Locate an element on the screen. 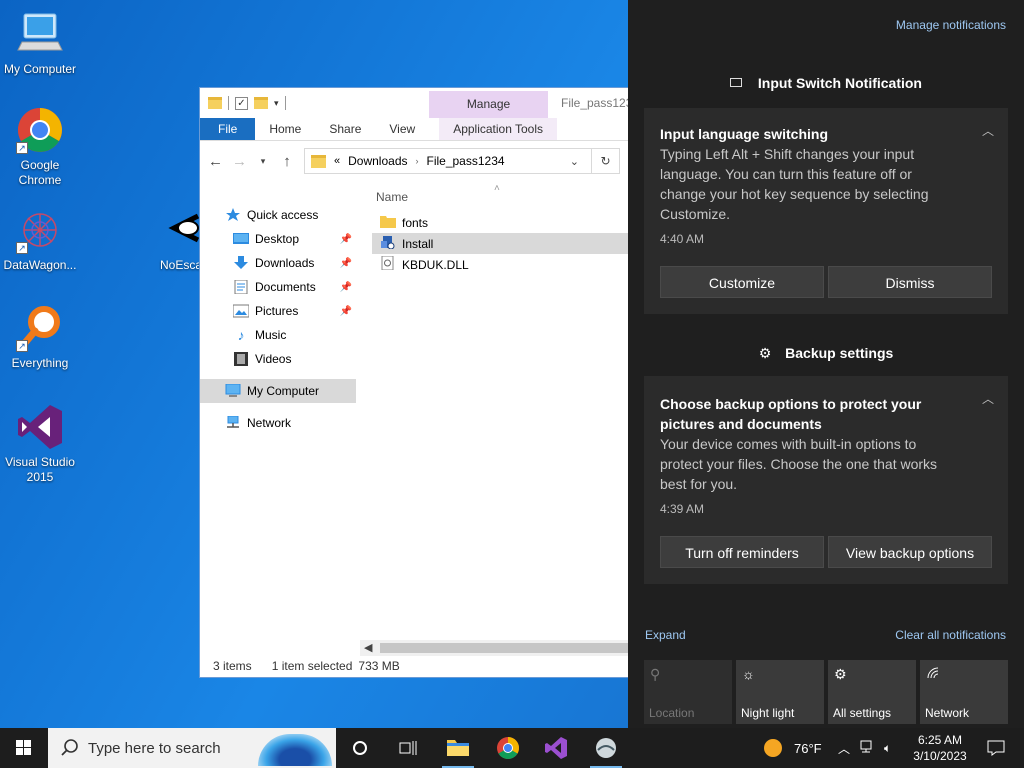 This screenshot has height=768, width=1024. taskbar-file-explorer is located at coordinates (458, 748).